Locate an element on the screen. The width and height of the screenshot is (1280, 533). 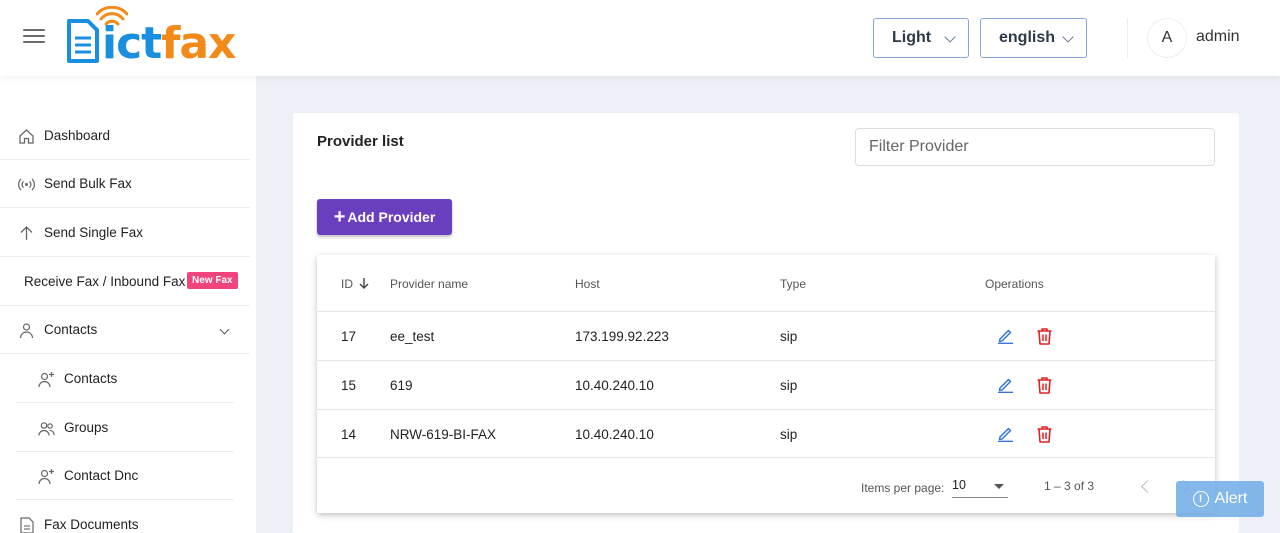
caret-down-icon is located at coordinates (999, 486).